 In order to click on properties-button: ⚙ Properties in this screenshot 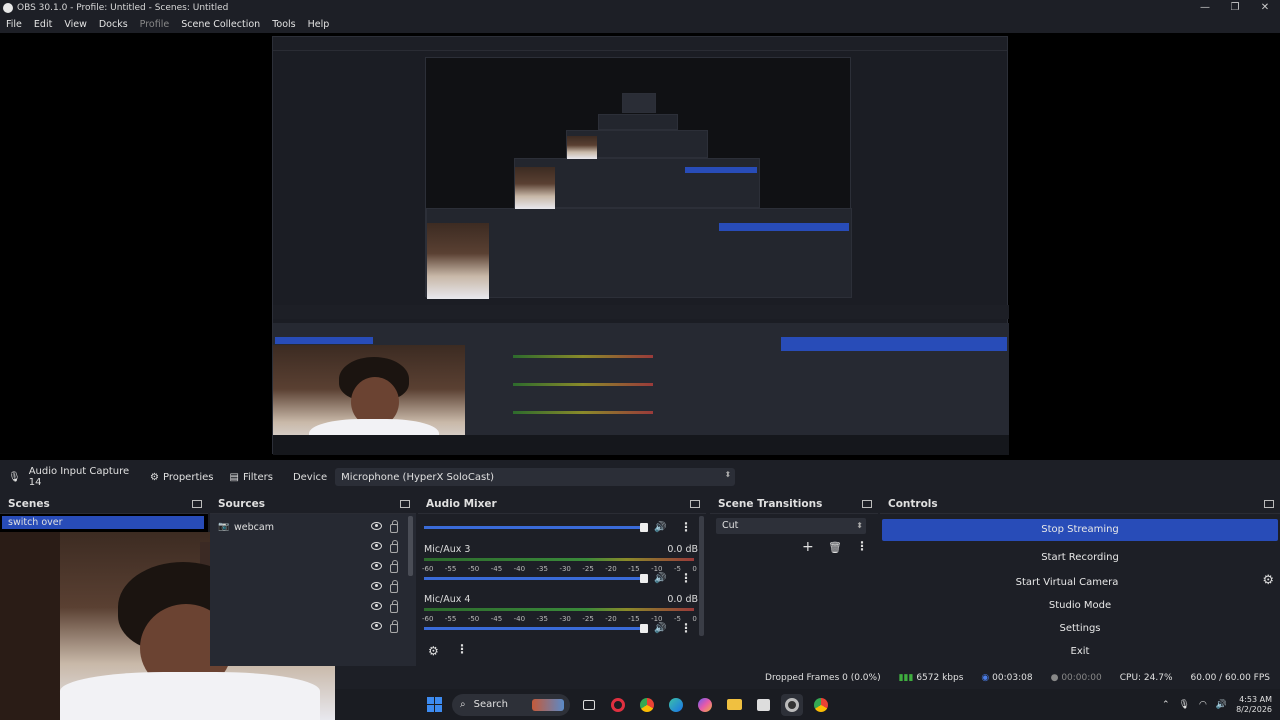, I will do `click(182, 477)`.